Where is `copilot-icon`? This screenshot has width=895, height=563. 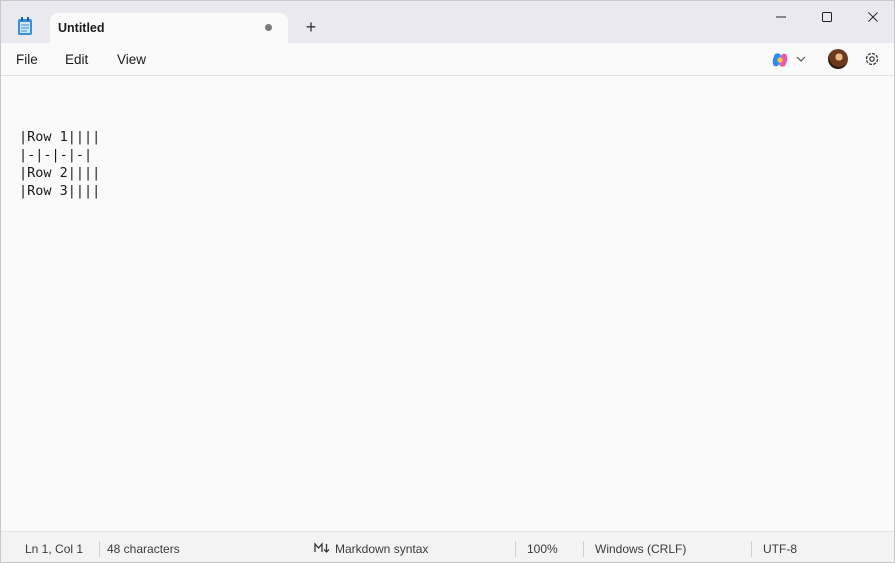
copilot-icon is located at coordinates (780, 60).